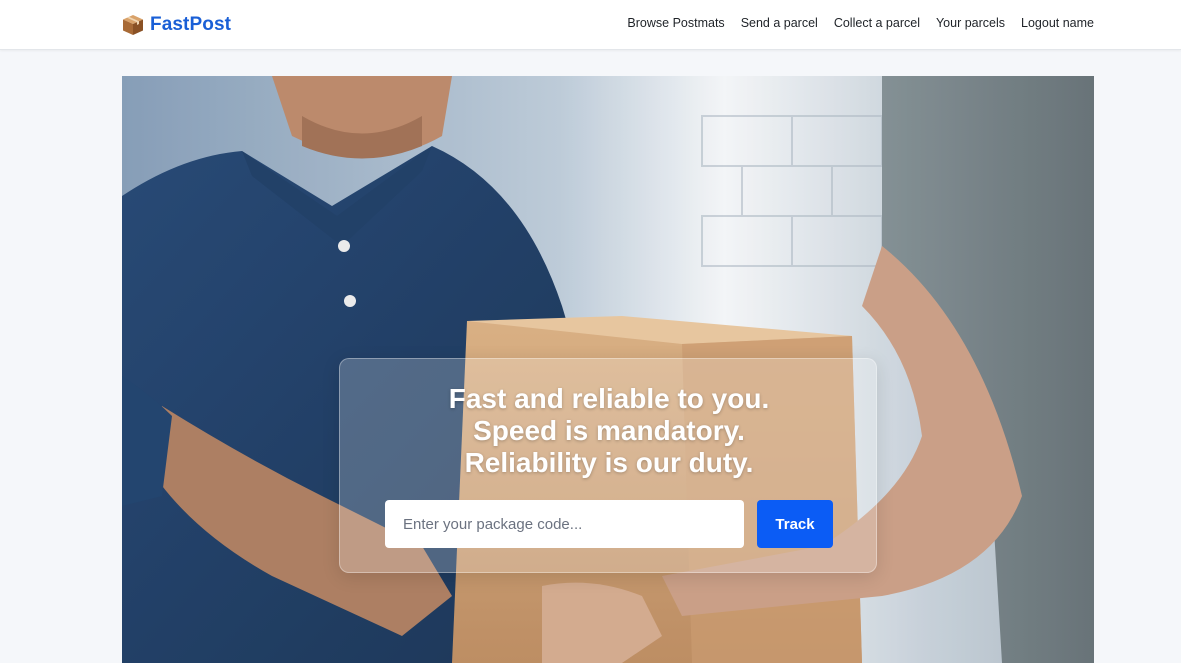  I want to click on package-code-input, so click(564, 524).